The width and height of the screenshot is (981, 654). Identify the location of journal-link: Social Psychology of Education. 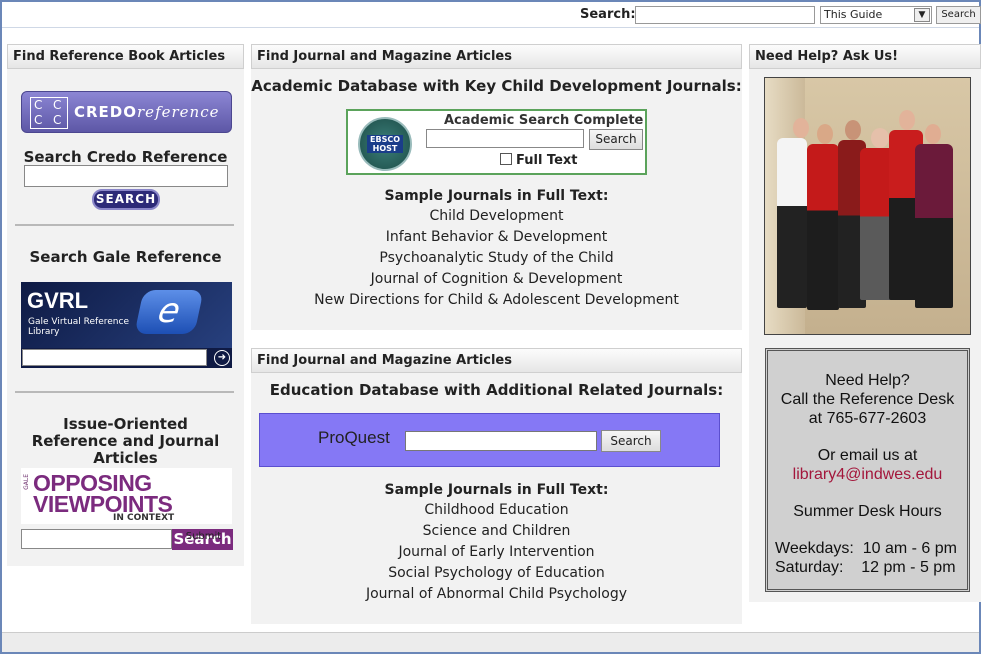
(496, 573).